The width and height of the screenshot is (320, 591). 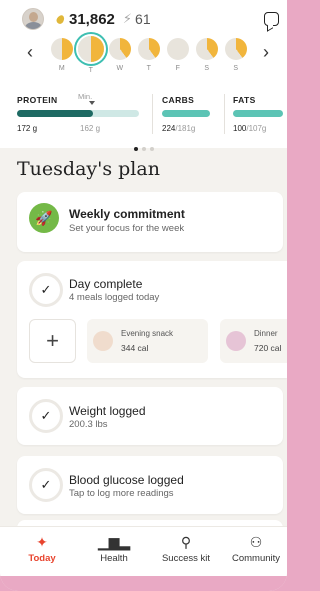 What do you see at coordinates (178, 100) in the screenshot?
I see `carbs-label: CARBS` at bounding box center [178, 100].